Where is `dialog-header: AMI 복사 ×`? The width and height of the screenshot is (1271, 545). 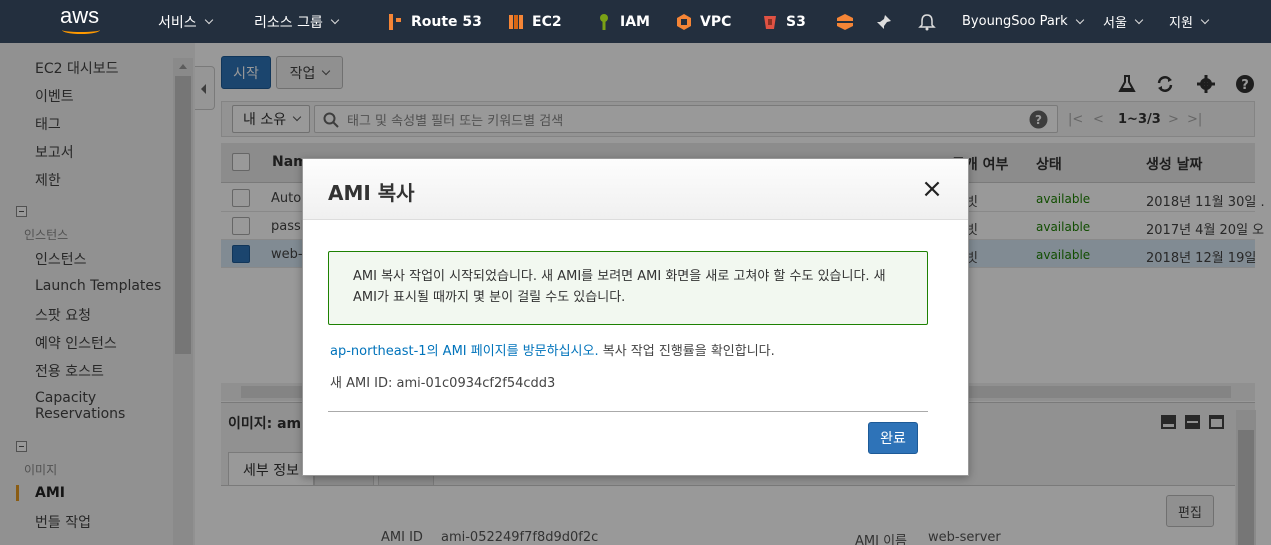 dialog-header: AMI 복사 × is located at coordinates (635, 189).